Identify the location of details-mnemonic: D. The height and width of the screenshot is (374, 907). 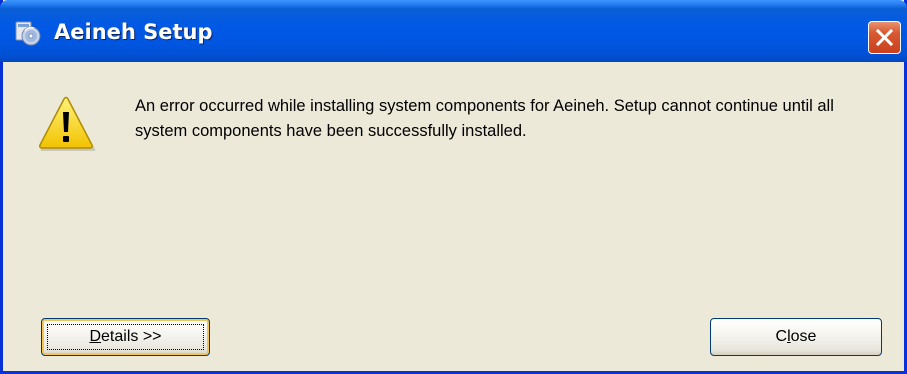
(95, 336).